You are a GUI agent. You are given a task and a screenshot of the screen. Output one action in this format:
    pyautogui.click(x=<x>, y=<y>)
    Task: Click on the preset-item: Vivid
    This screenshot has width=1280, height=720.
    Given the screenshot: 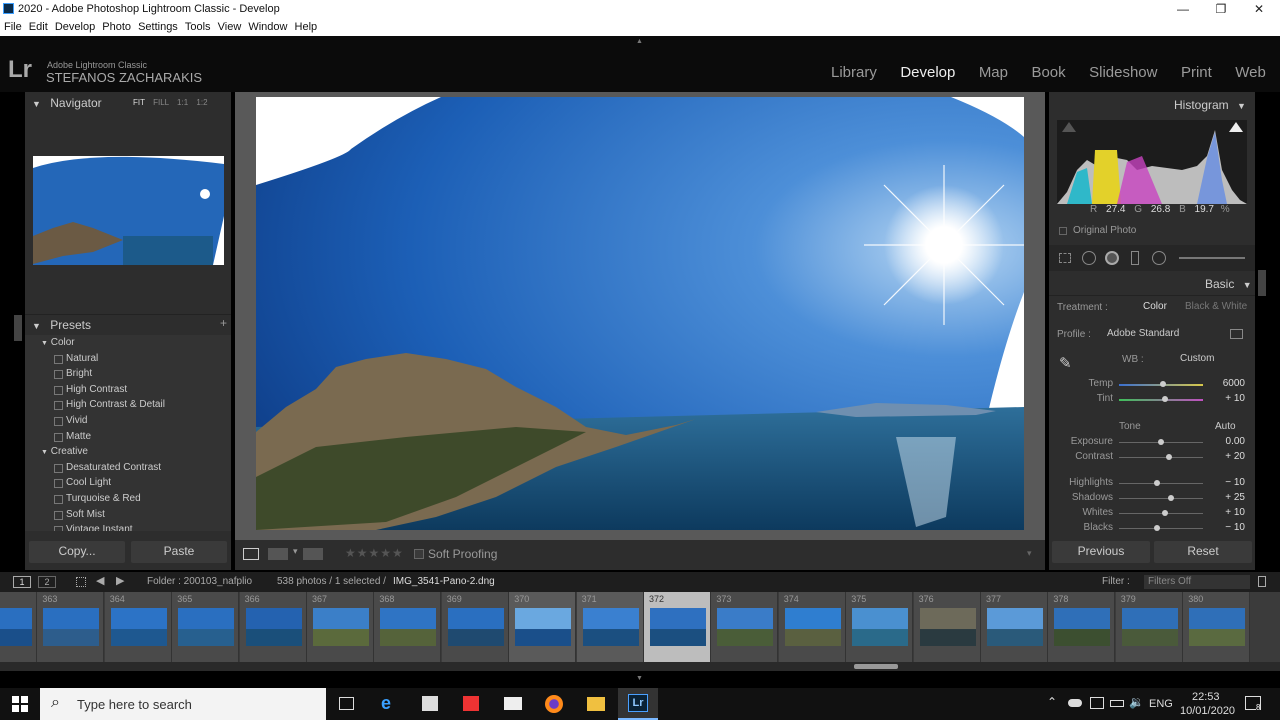 What is the action you would take?
    pyautogui.click(x=128, y=421)
    